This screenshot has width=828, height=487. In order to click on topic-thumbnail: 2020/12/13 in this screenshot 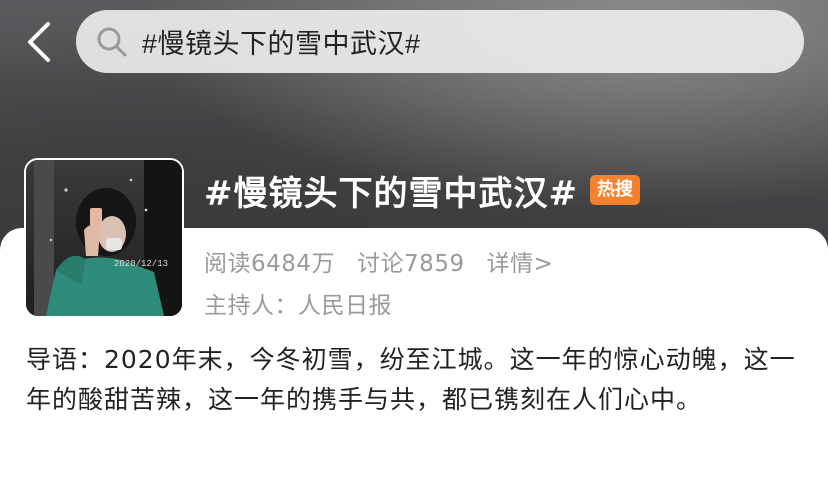, I will do `click(104, 238)`.